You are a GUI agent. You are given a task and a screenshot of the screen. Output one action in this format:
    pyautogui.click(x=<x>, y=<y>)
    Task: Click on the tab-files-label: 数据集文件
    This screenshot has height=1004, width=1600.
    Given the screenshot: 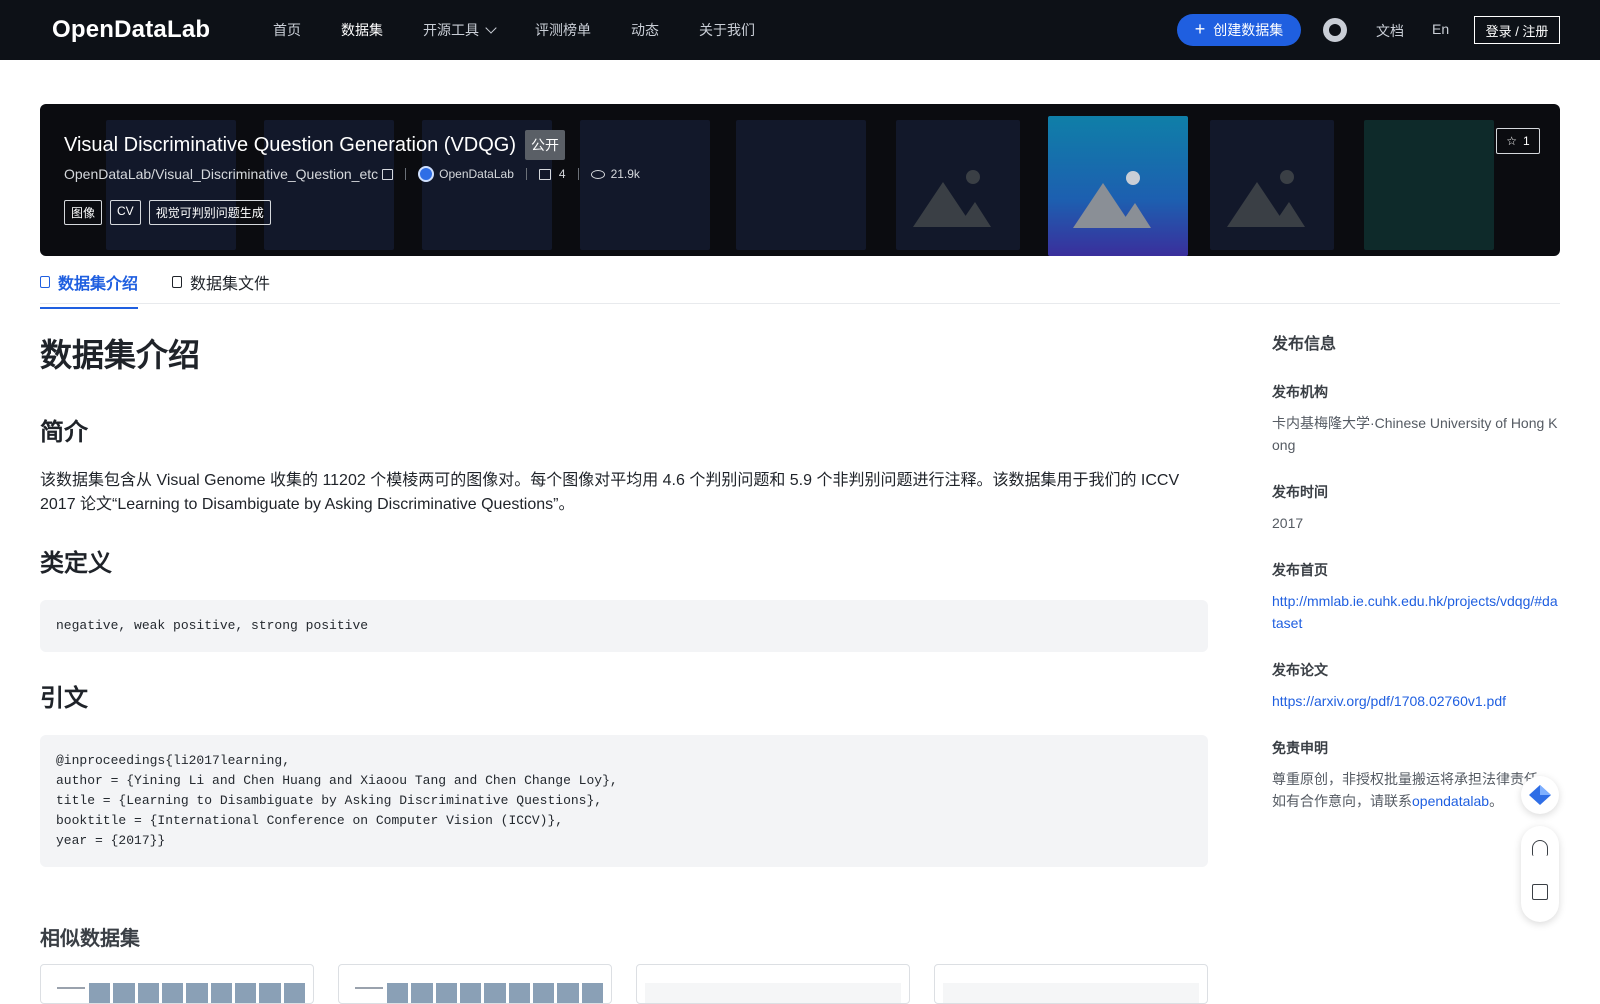 What is the action you would take?
    pyautogui.click(x=230, y=284)
    